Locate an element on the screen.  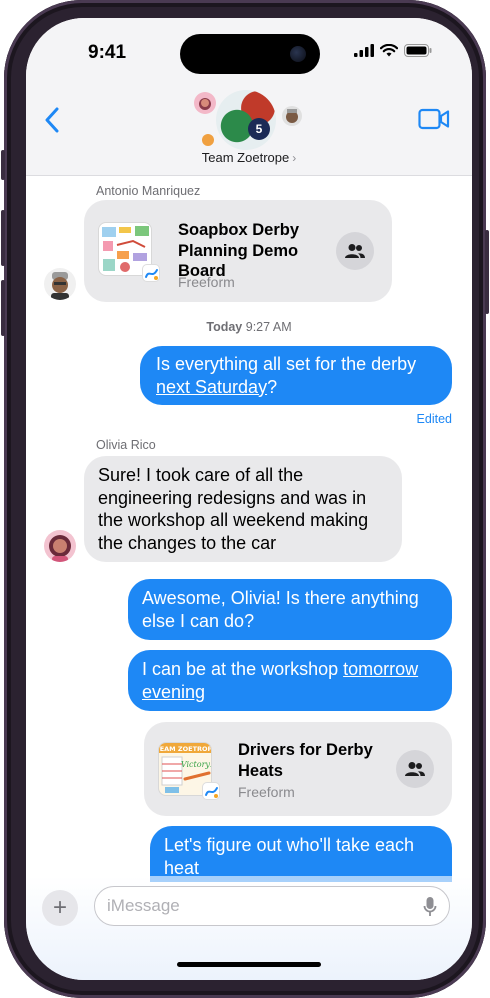
message-field is located at coordinates (272, 906).